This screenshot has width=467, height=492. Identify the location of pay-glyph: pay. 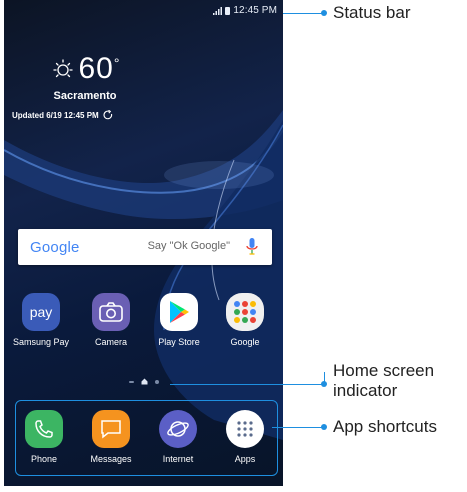
(41, 312).